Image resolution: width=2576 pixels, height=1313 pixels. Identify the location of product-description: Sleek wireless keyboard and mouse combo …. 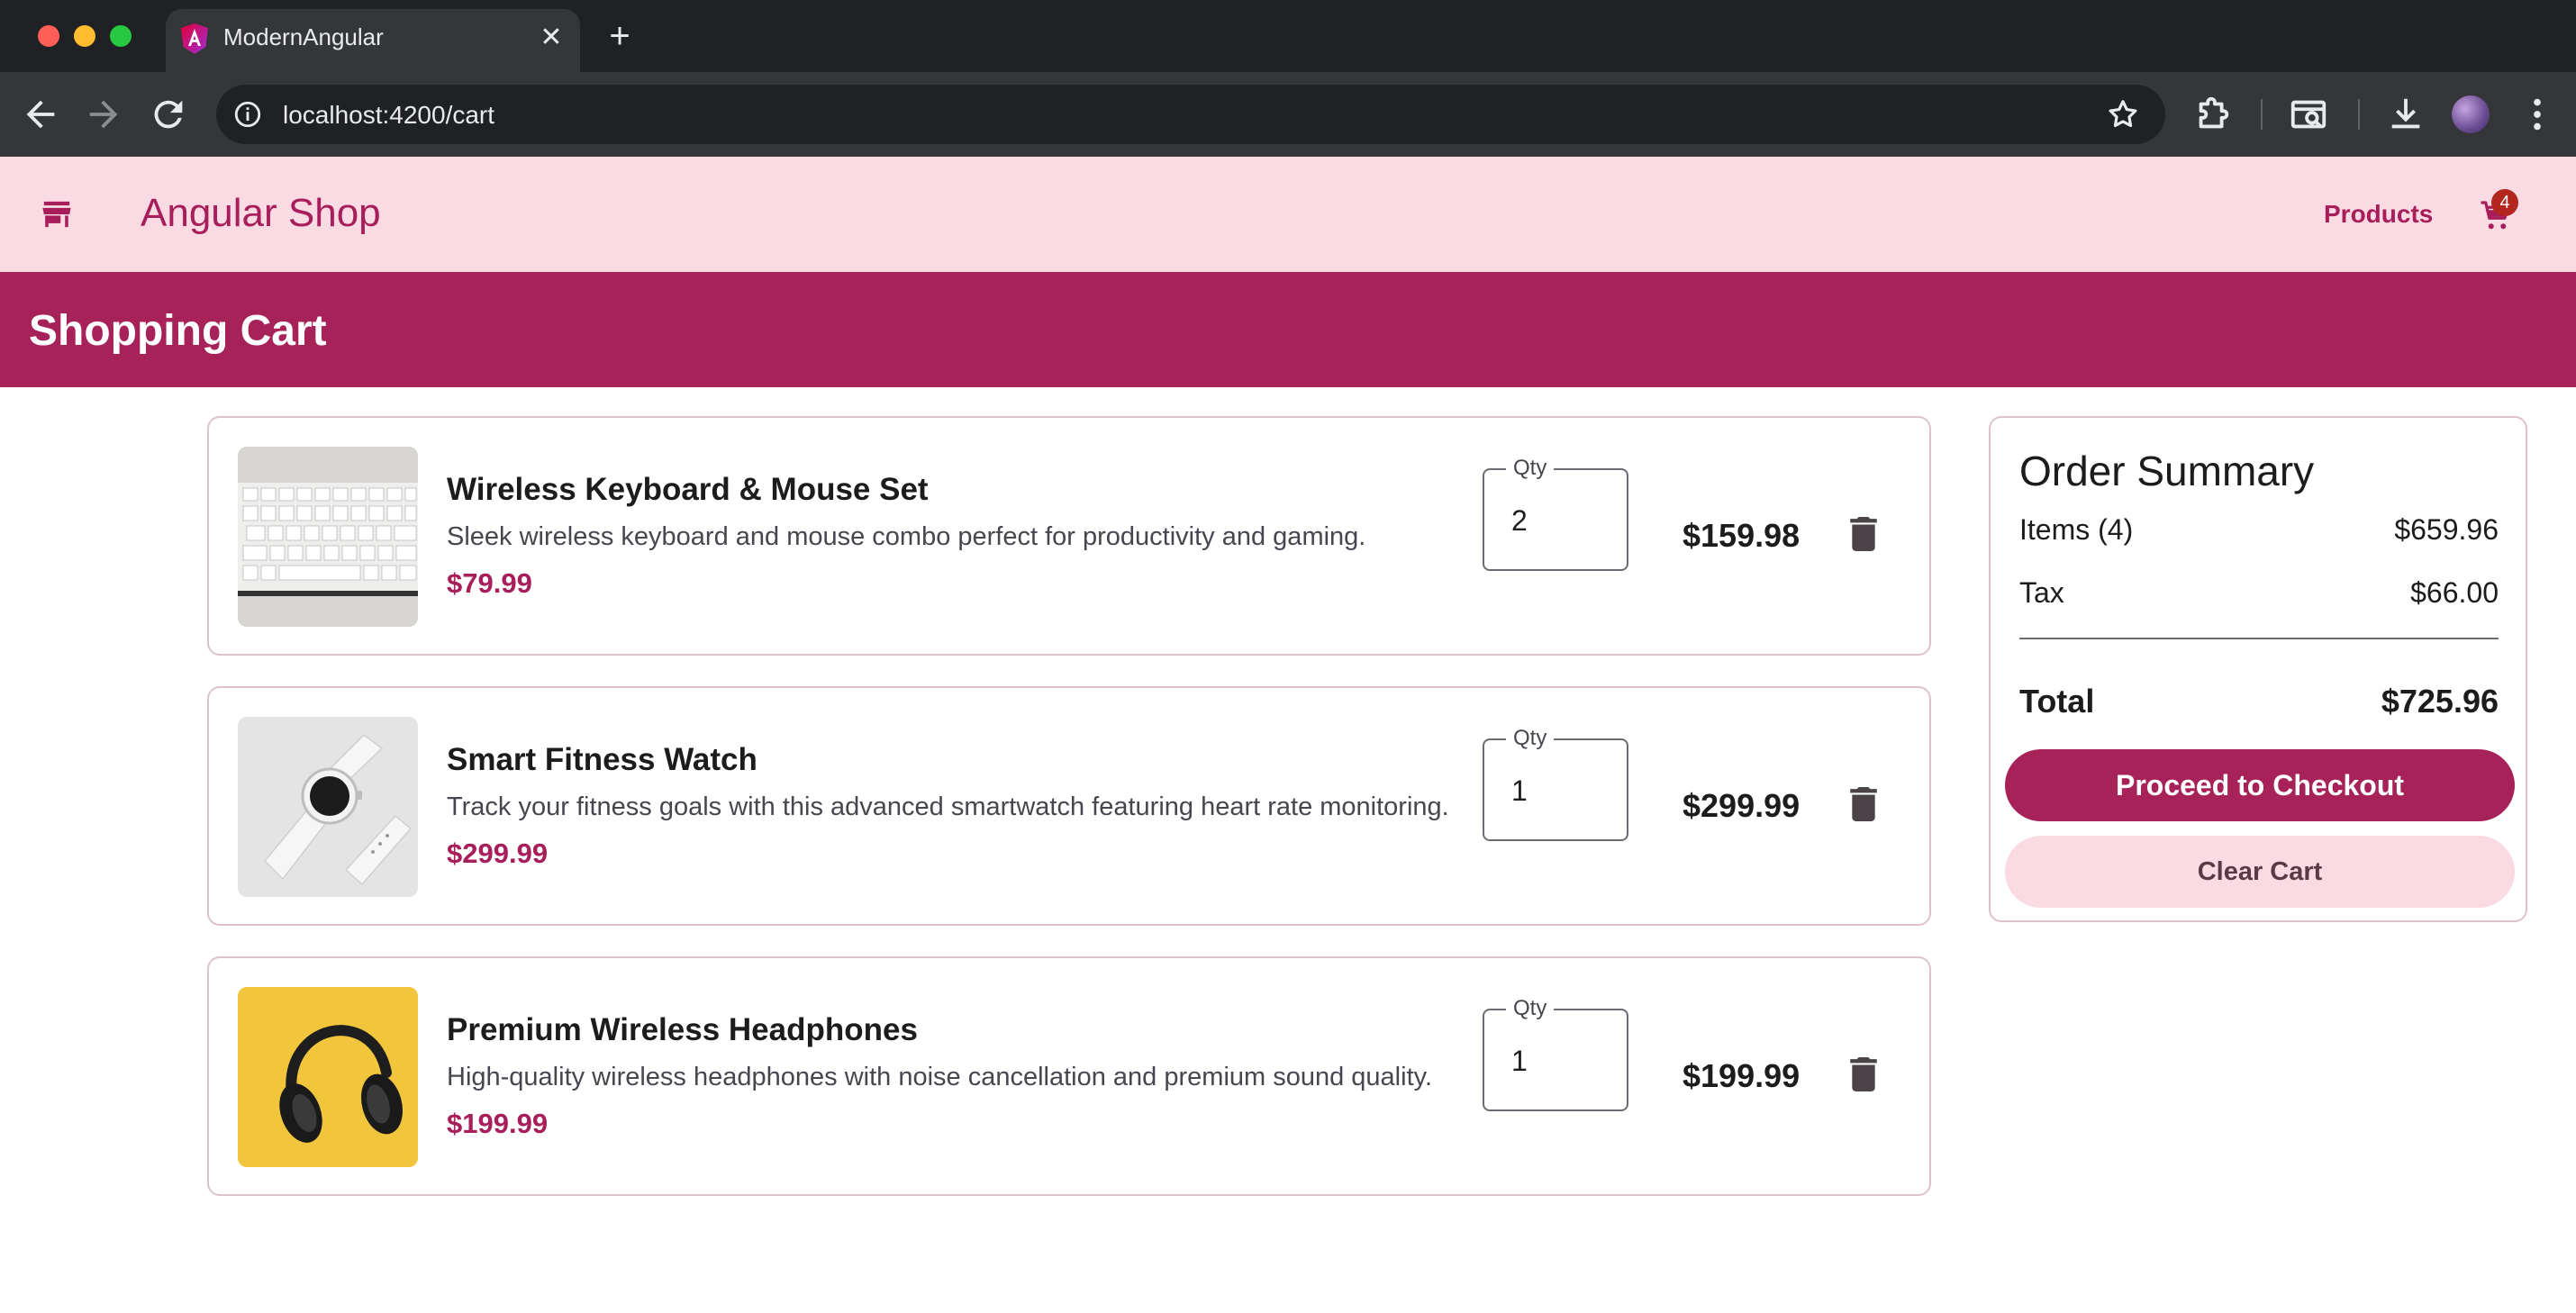
(906, 536).